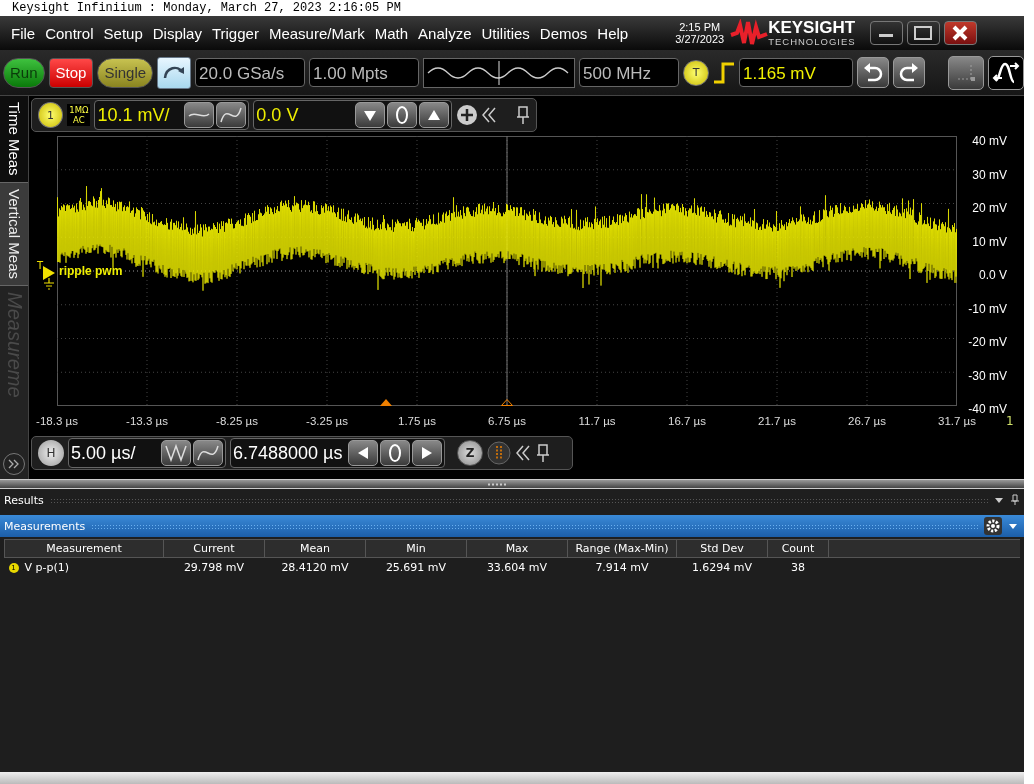 Image resolution: width=1034 pixels, height=784 pixels. Describe the element at coordinates (517, 548) in the screenshot. I see `column-header: Max` at that location.